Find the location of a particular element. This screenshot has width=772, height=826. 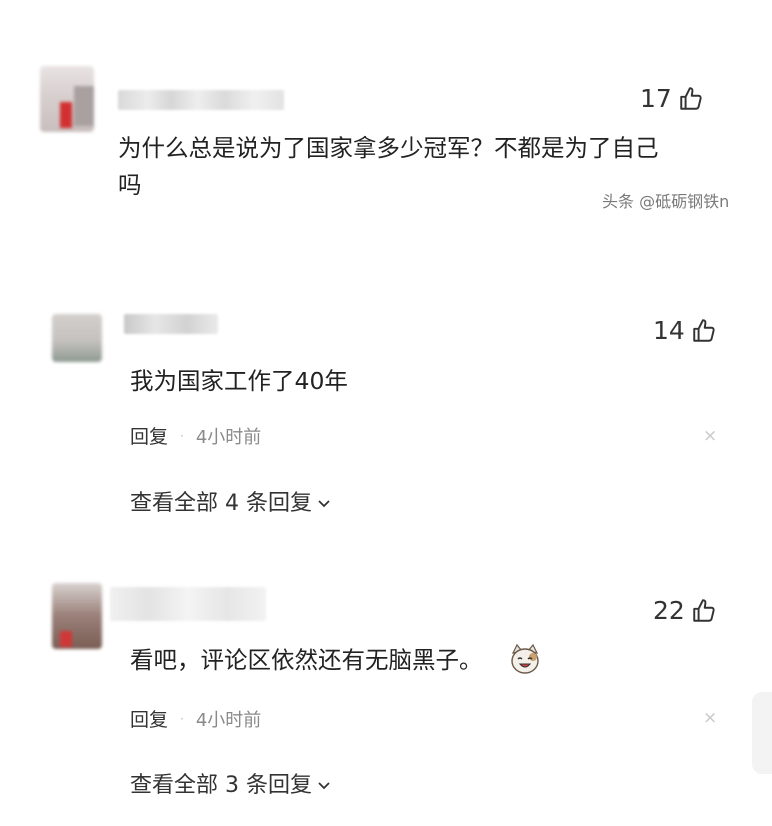

comment-text-line: 吗 is located at coordinates (130, 185).